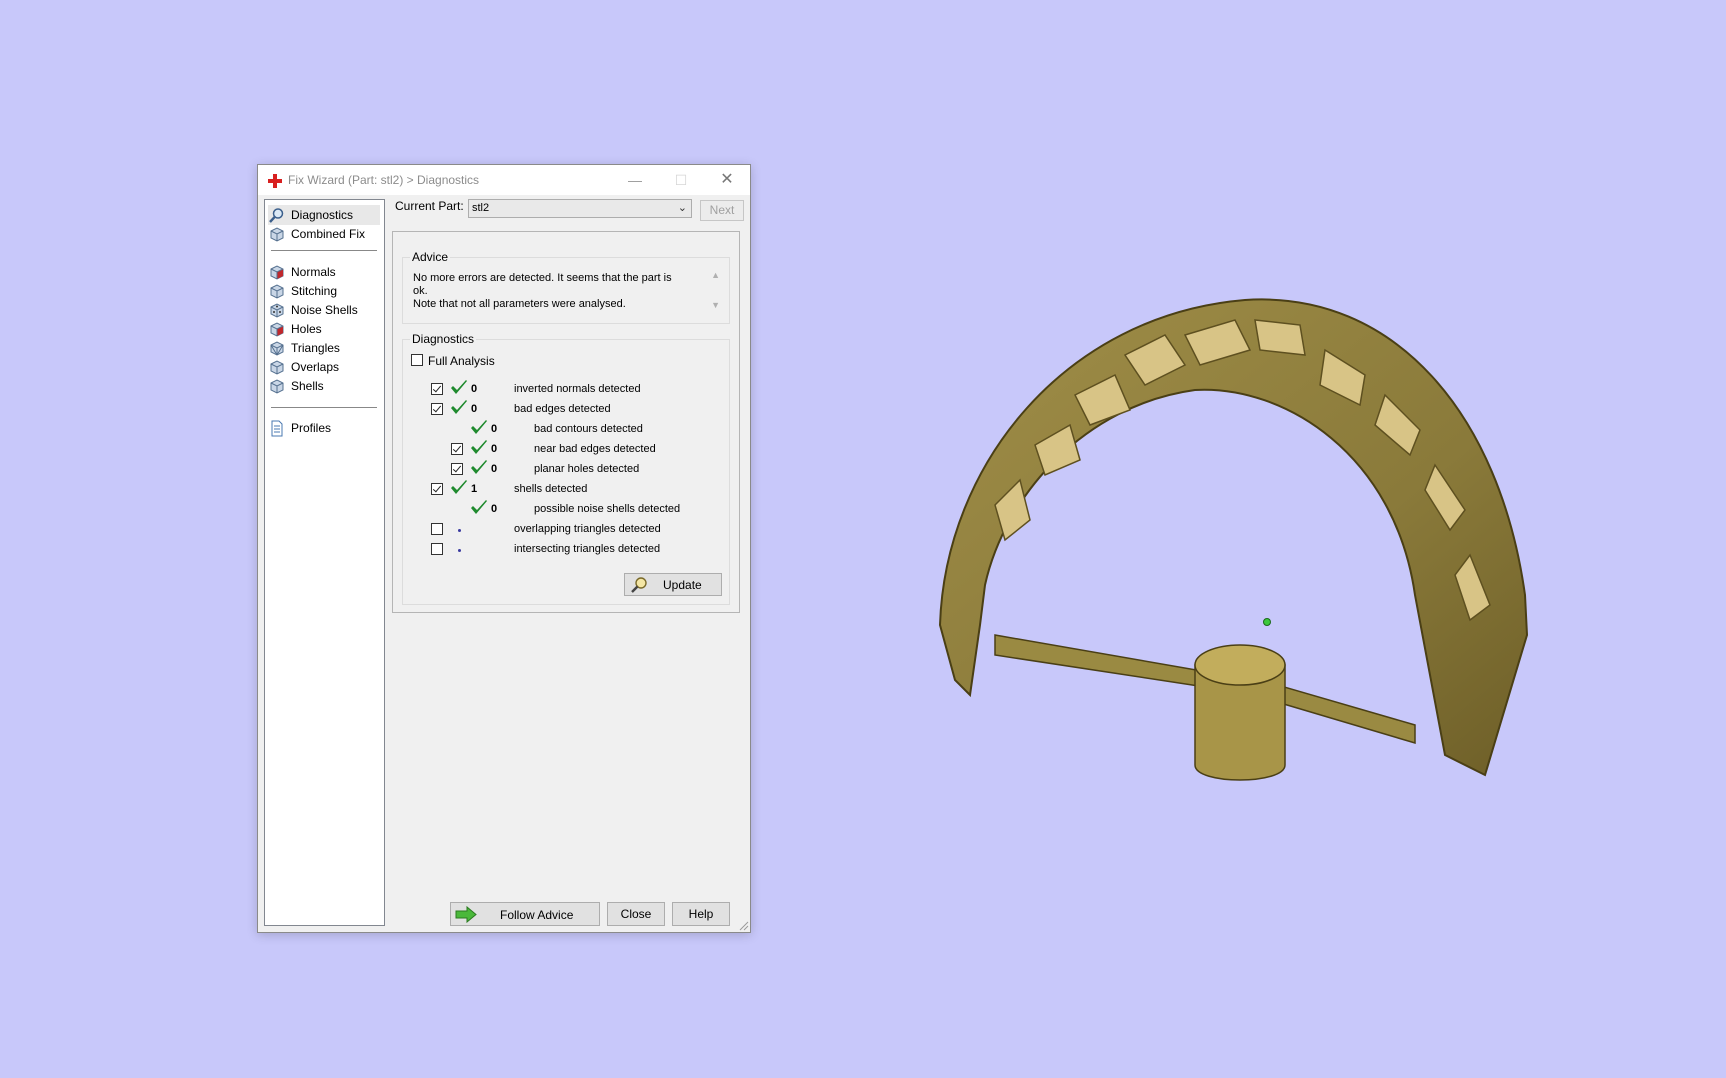 Image resolution: width=1726 pixels, height=1078 pixels. What do you see at coordinates (313, 272) in the screenshot?
I see `nav-item-label: Normals` at bounding box center [313, 272].